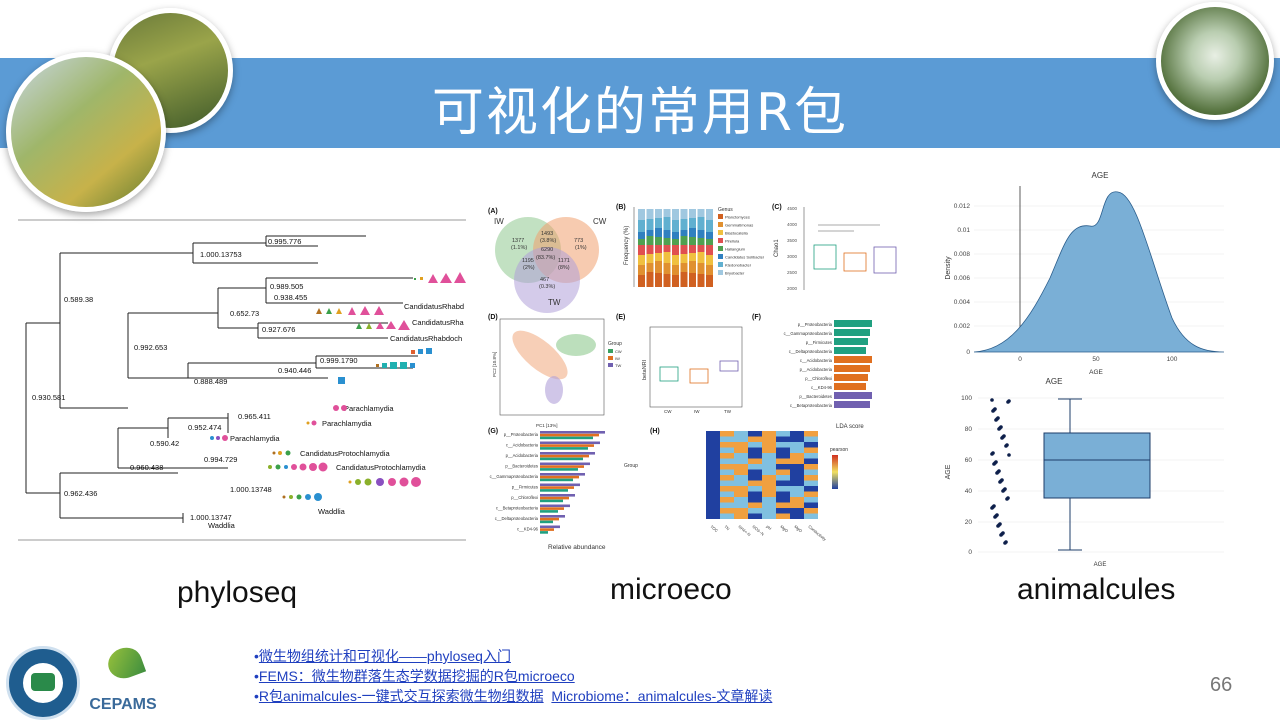 The width and height of the screenshot is (1280, 720). I want to click on rel-taxon: p__Firmicutes, so click(525, 487).